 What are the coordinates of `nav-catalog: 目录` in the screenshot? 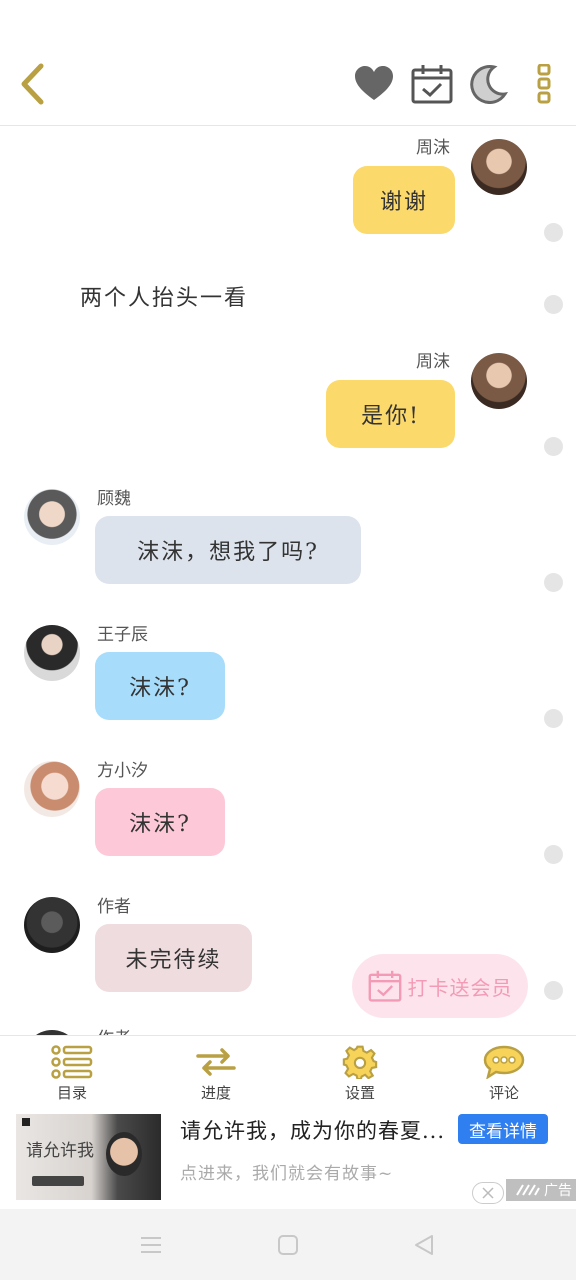 It's located at (72, 1071).